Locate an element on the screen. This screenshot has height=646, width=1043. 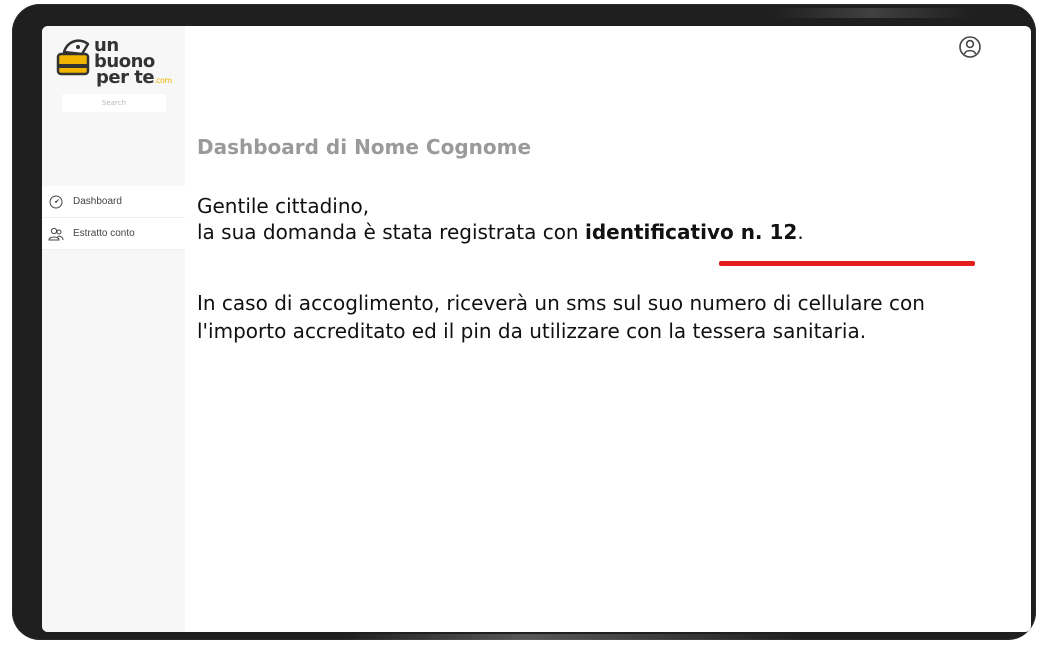
brand-line-2-text: per te is located at coordinates (125, 77).